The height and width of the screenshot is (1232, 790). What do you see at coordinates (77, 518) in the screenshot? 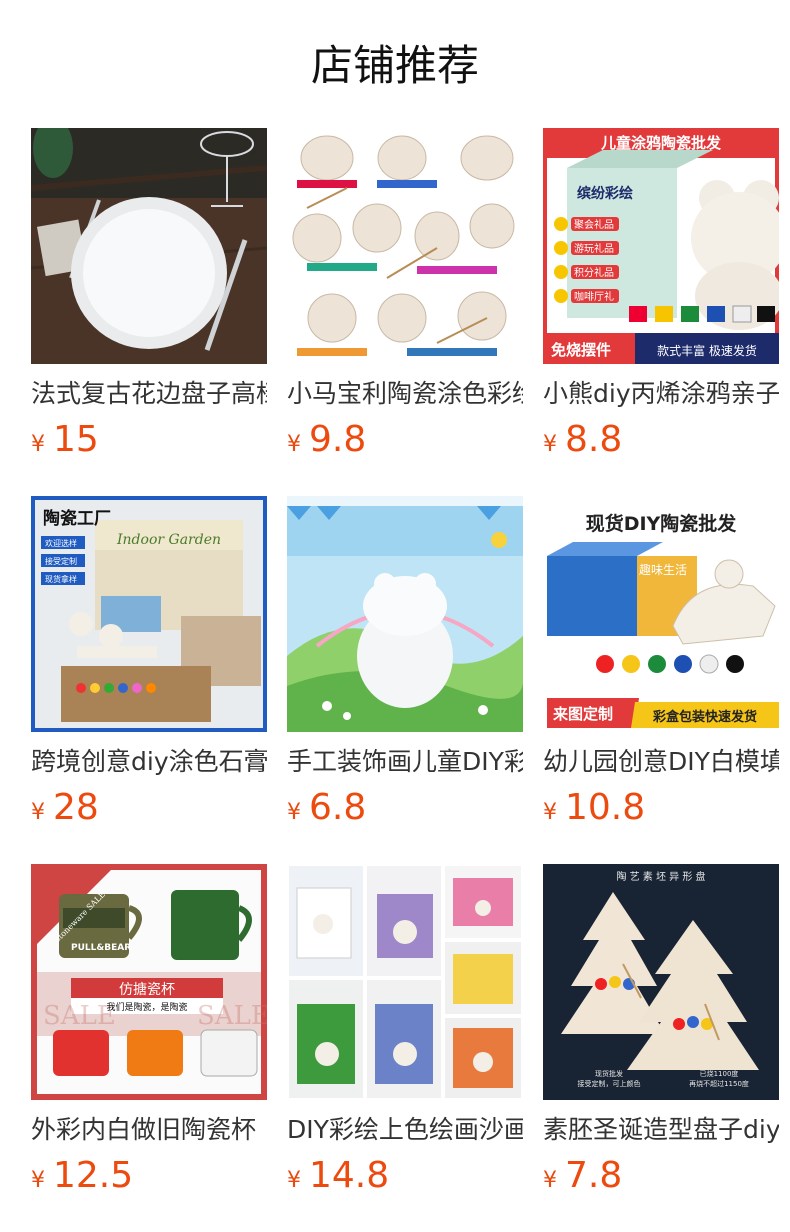
I see `corner-text: 陶瓷工厂` at bounding box center [77, 518].